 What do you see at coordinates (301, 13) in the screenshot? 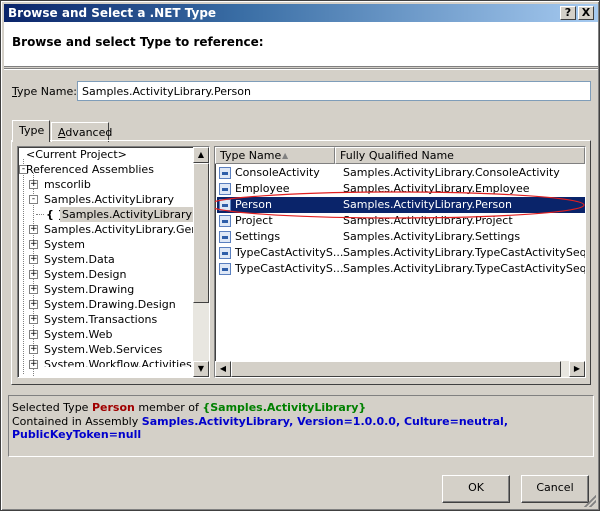
I see `title-bar: Browse and Select a .NET Type ? X` at bounding box center [301, 13].